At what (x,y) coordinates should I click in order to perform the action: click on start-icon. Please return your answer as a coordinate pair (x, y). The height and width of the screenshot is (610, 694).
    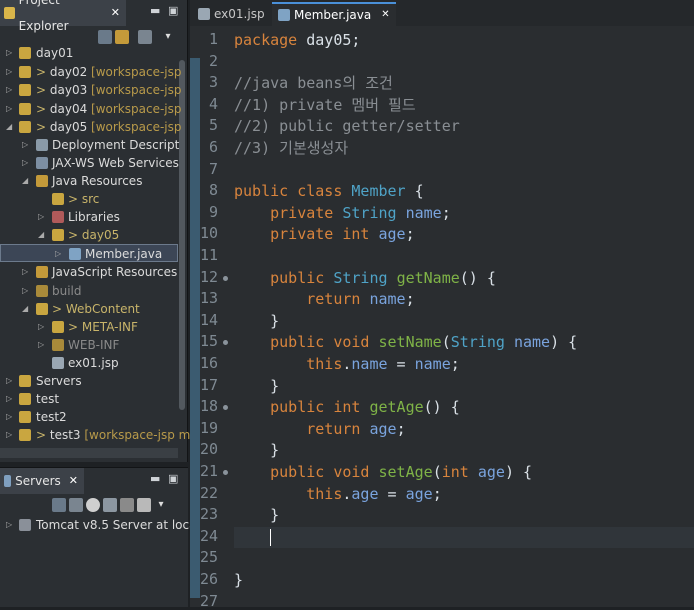
    Looking at the image, I should click on (93, 505).